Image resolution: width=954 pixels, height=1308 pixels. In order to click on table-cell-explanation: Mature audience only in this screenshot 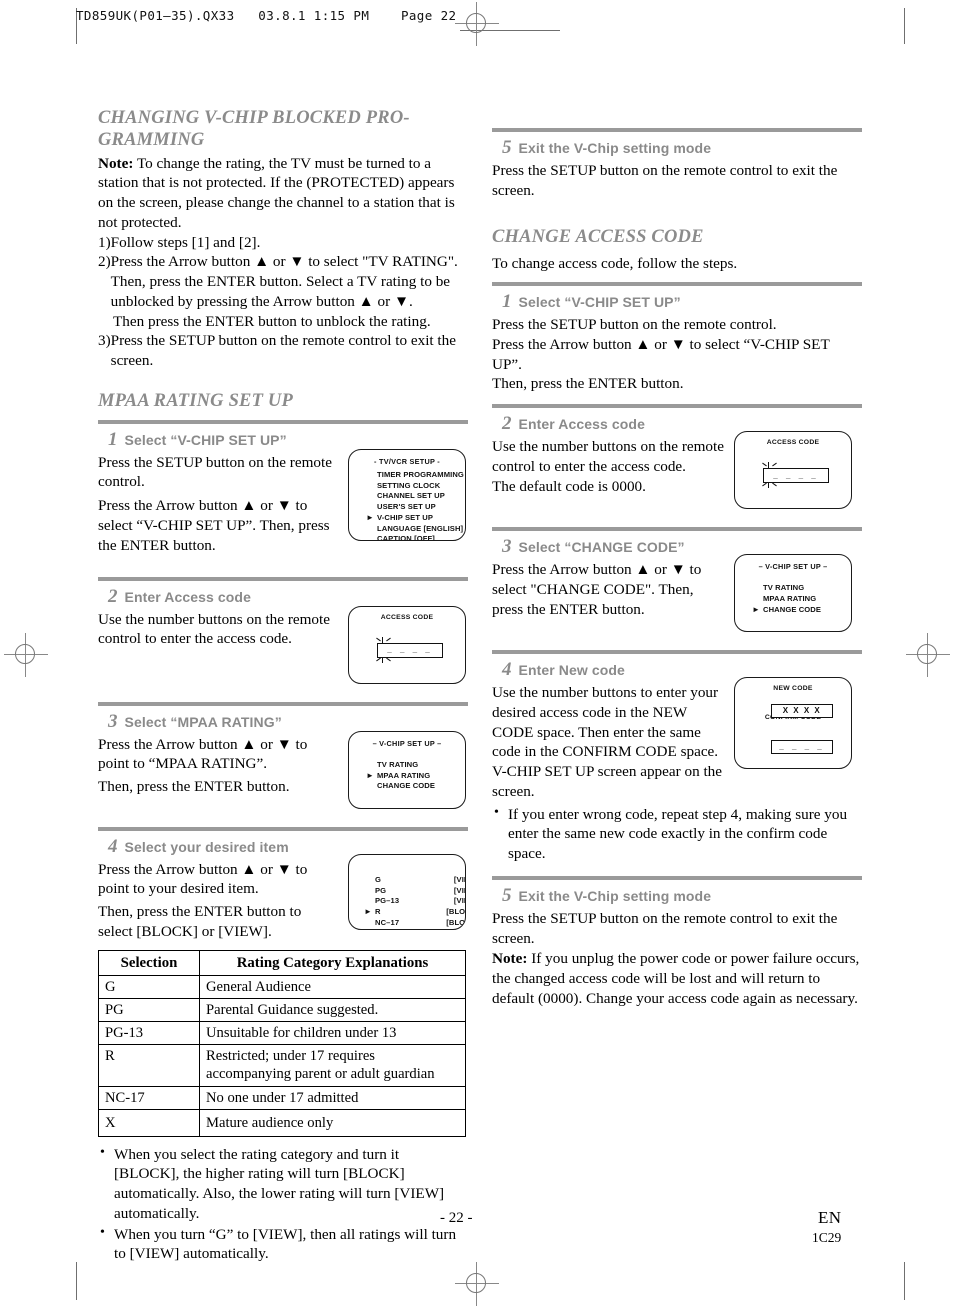, I will do `click(332, 1122)`.